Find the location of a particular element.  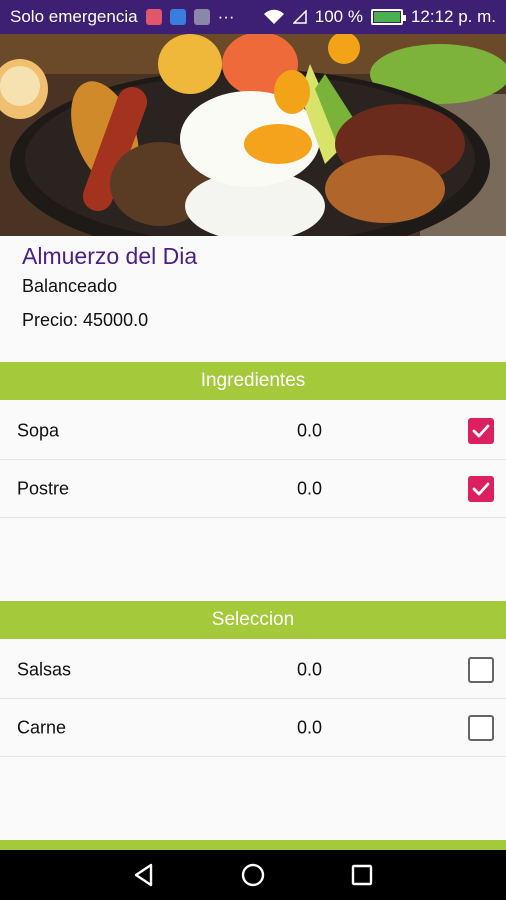

gallery-icon is located at coordinates (201, 17).